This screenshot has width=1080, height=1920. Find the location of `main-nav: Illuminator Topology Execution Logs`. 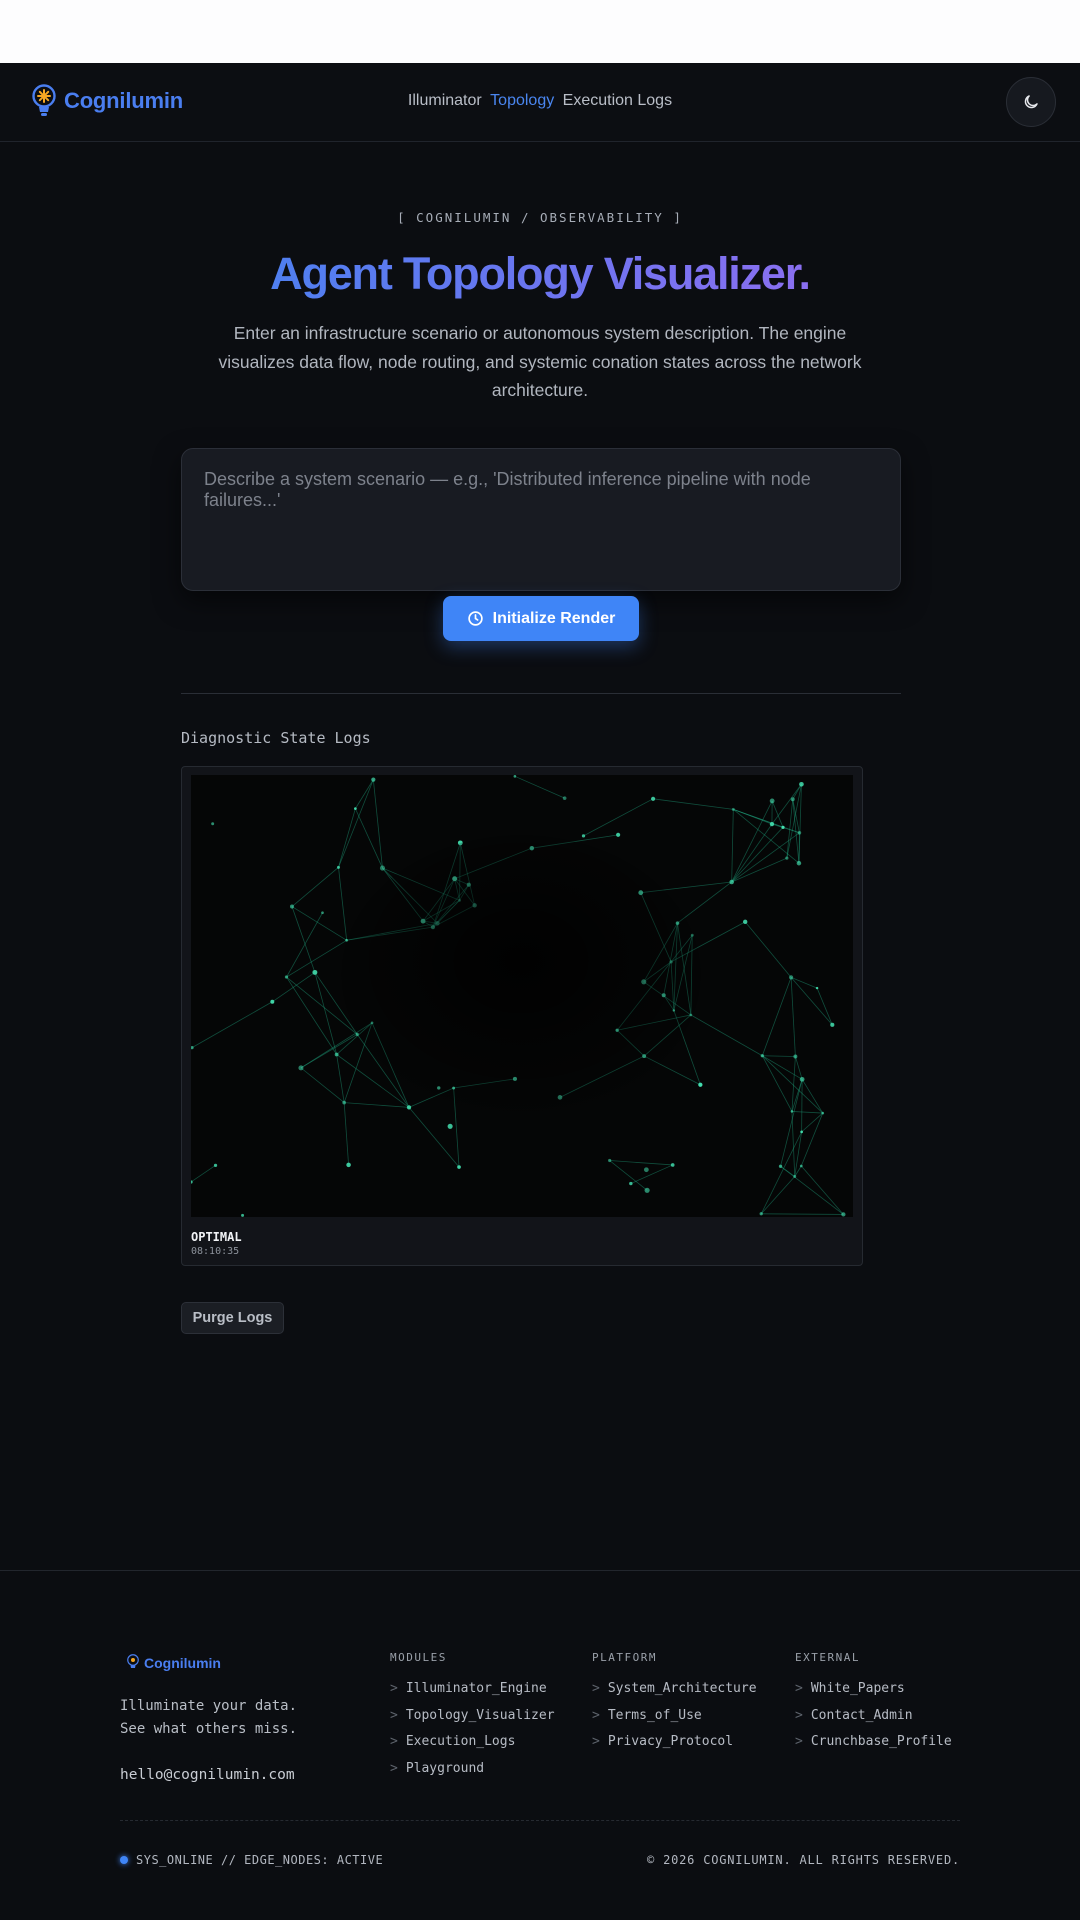

main-nav: Illuminator Topology Execution Logs is located at coordinates (540, 101).